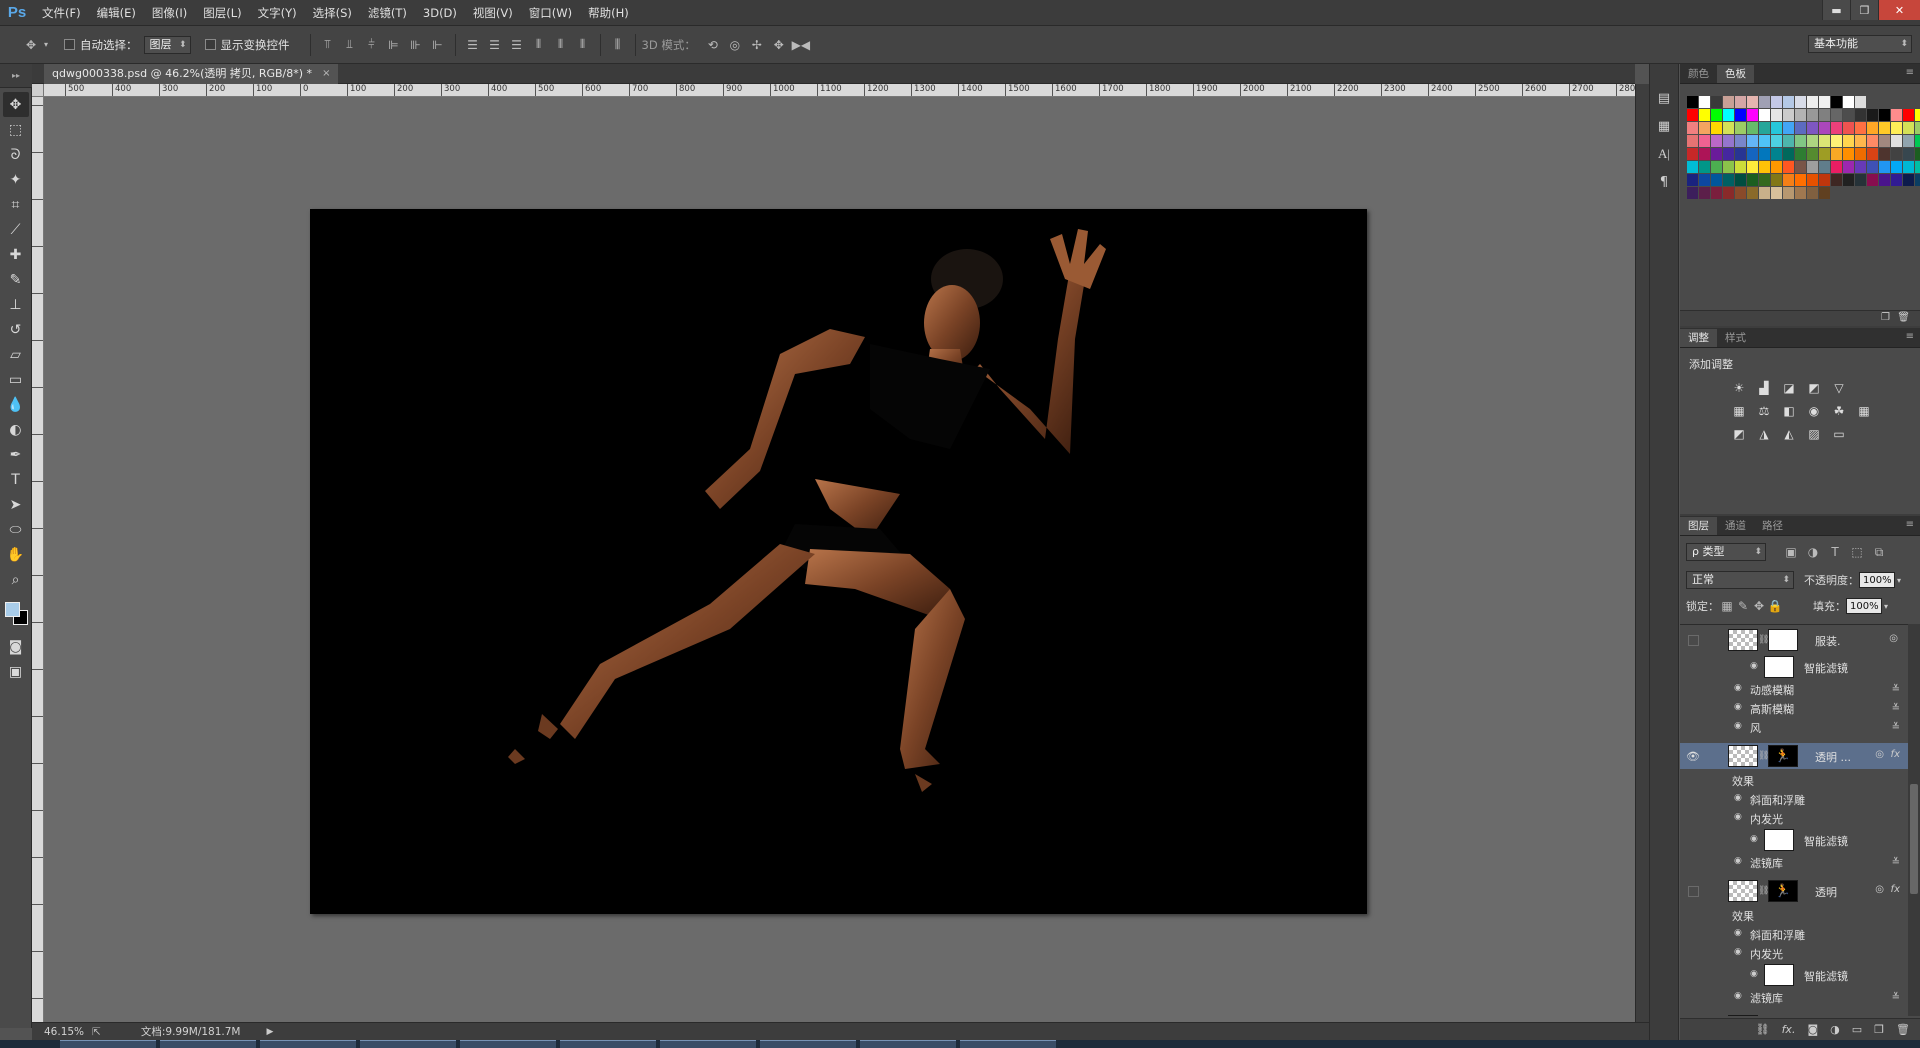 This screenshot has height=1048, width=1920. I want to click on ruler-origin, so click(38, 90).